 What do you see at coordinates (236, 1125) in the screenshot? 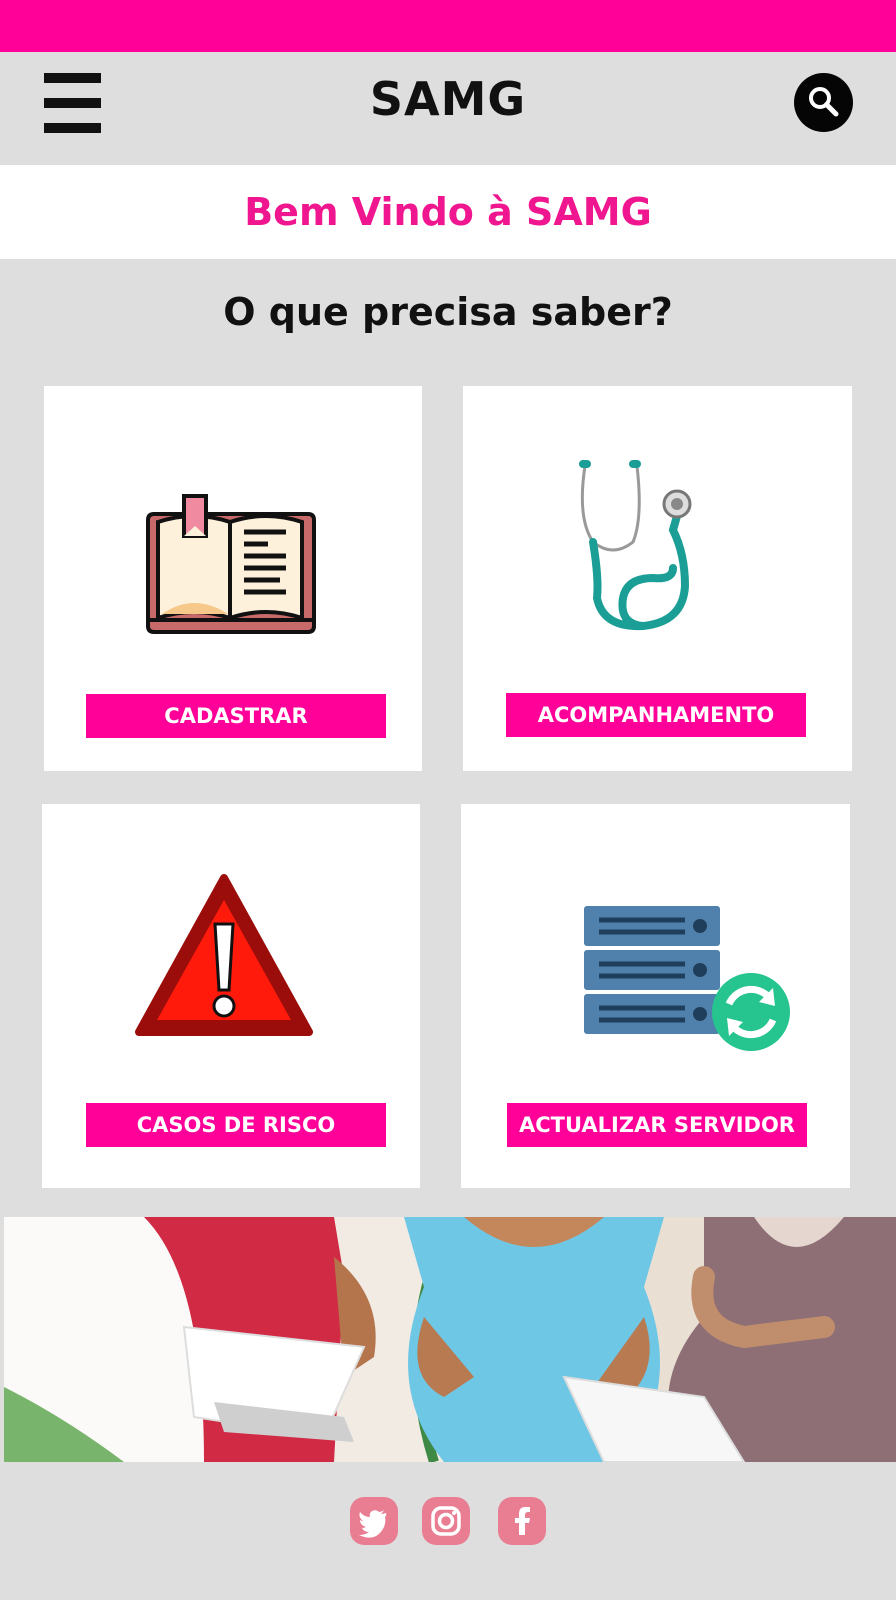
I see `casos-de-risco-button: CASOS DE RISCO` at bounding box center [236, 1125].